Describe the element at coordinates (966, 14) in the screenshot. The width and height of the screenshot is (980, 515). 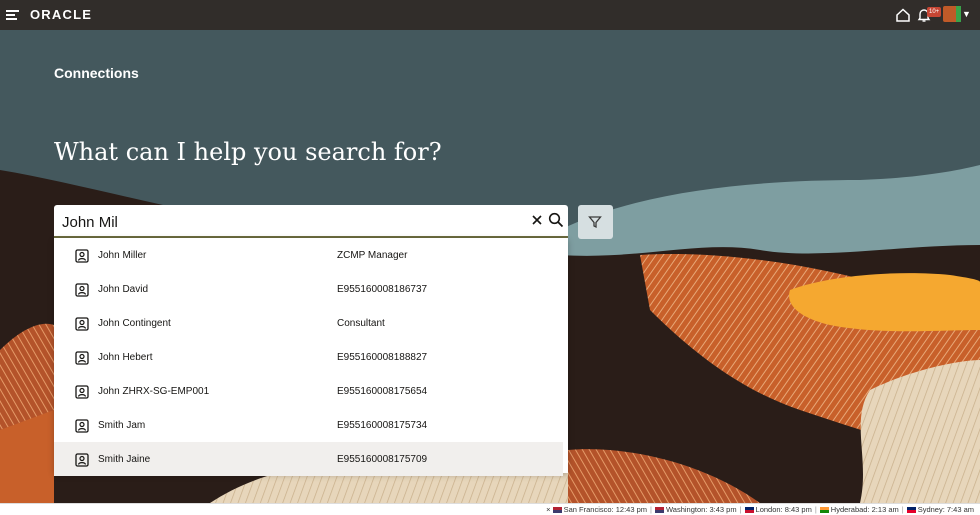
I see `chevron-down-icon: ▼` at that location.